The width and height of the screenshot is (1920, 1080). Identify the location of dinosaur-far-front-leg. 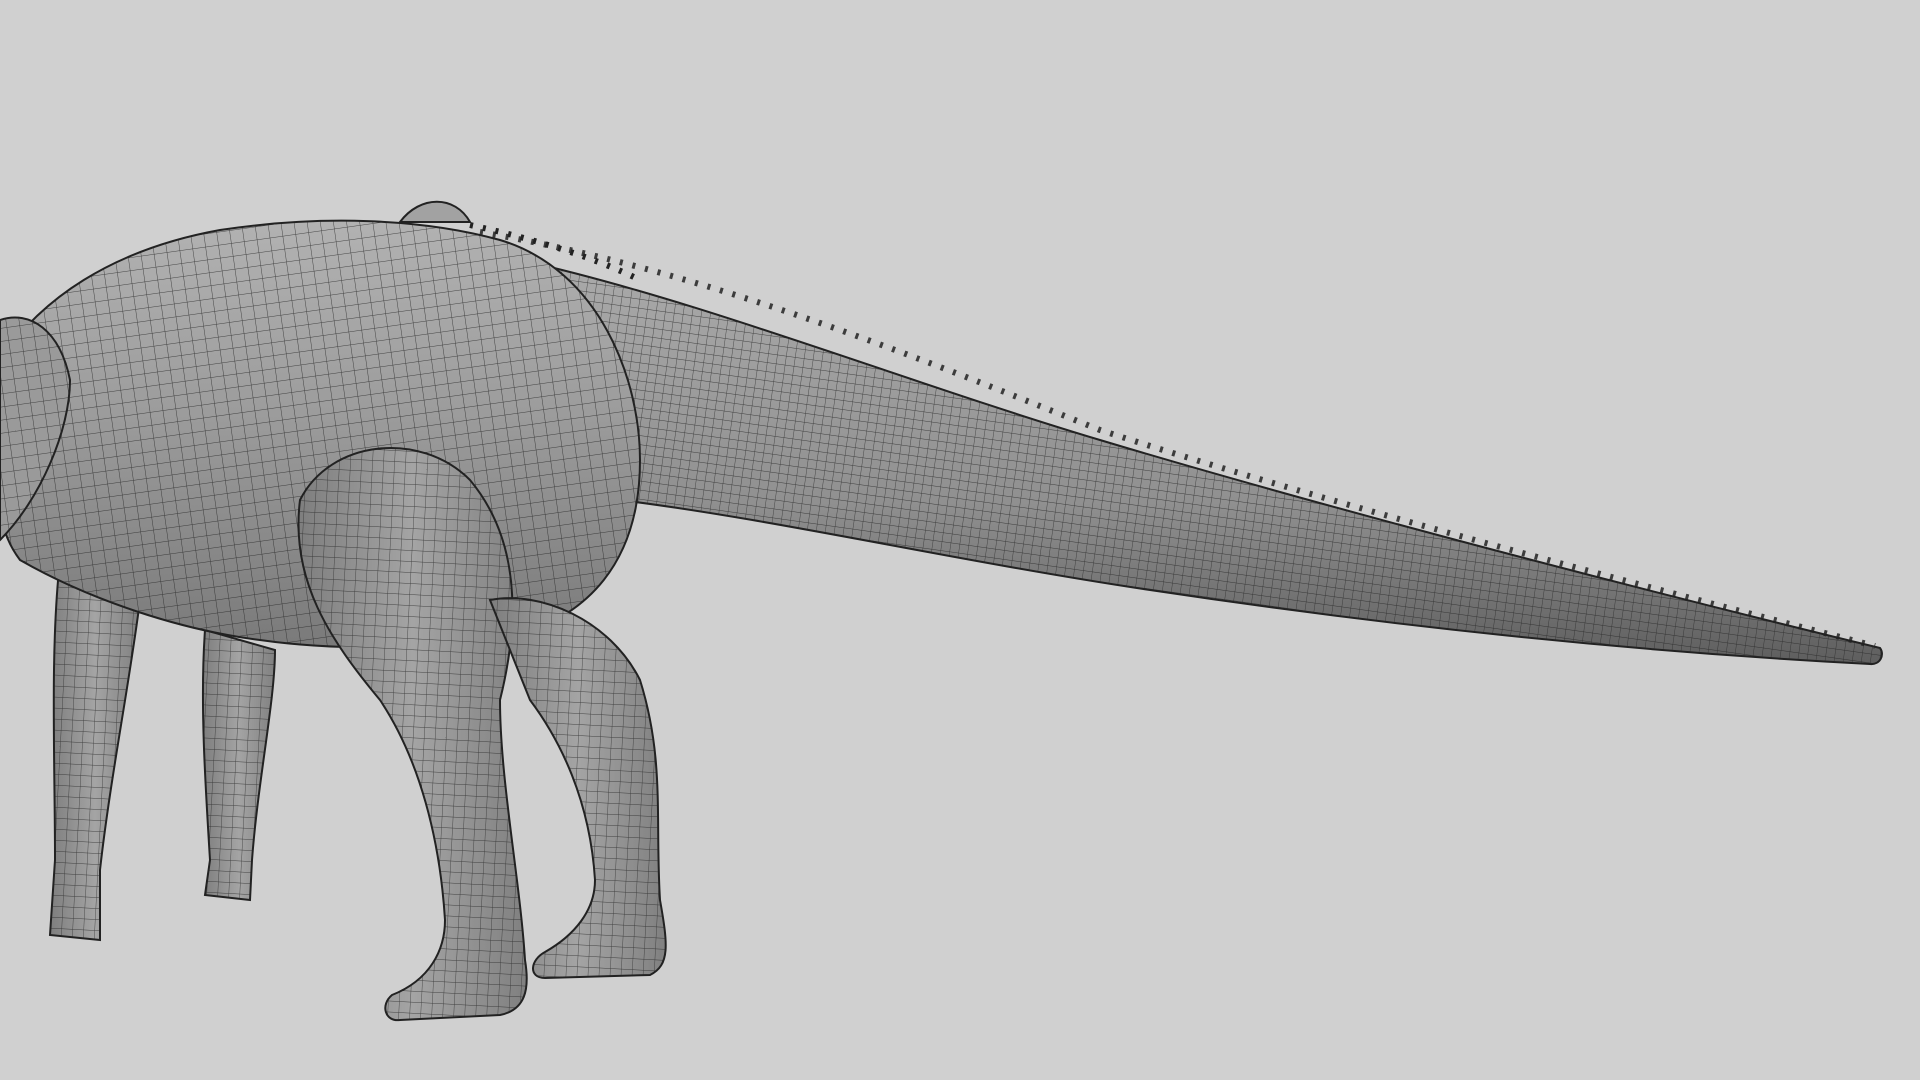
(239, 765).